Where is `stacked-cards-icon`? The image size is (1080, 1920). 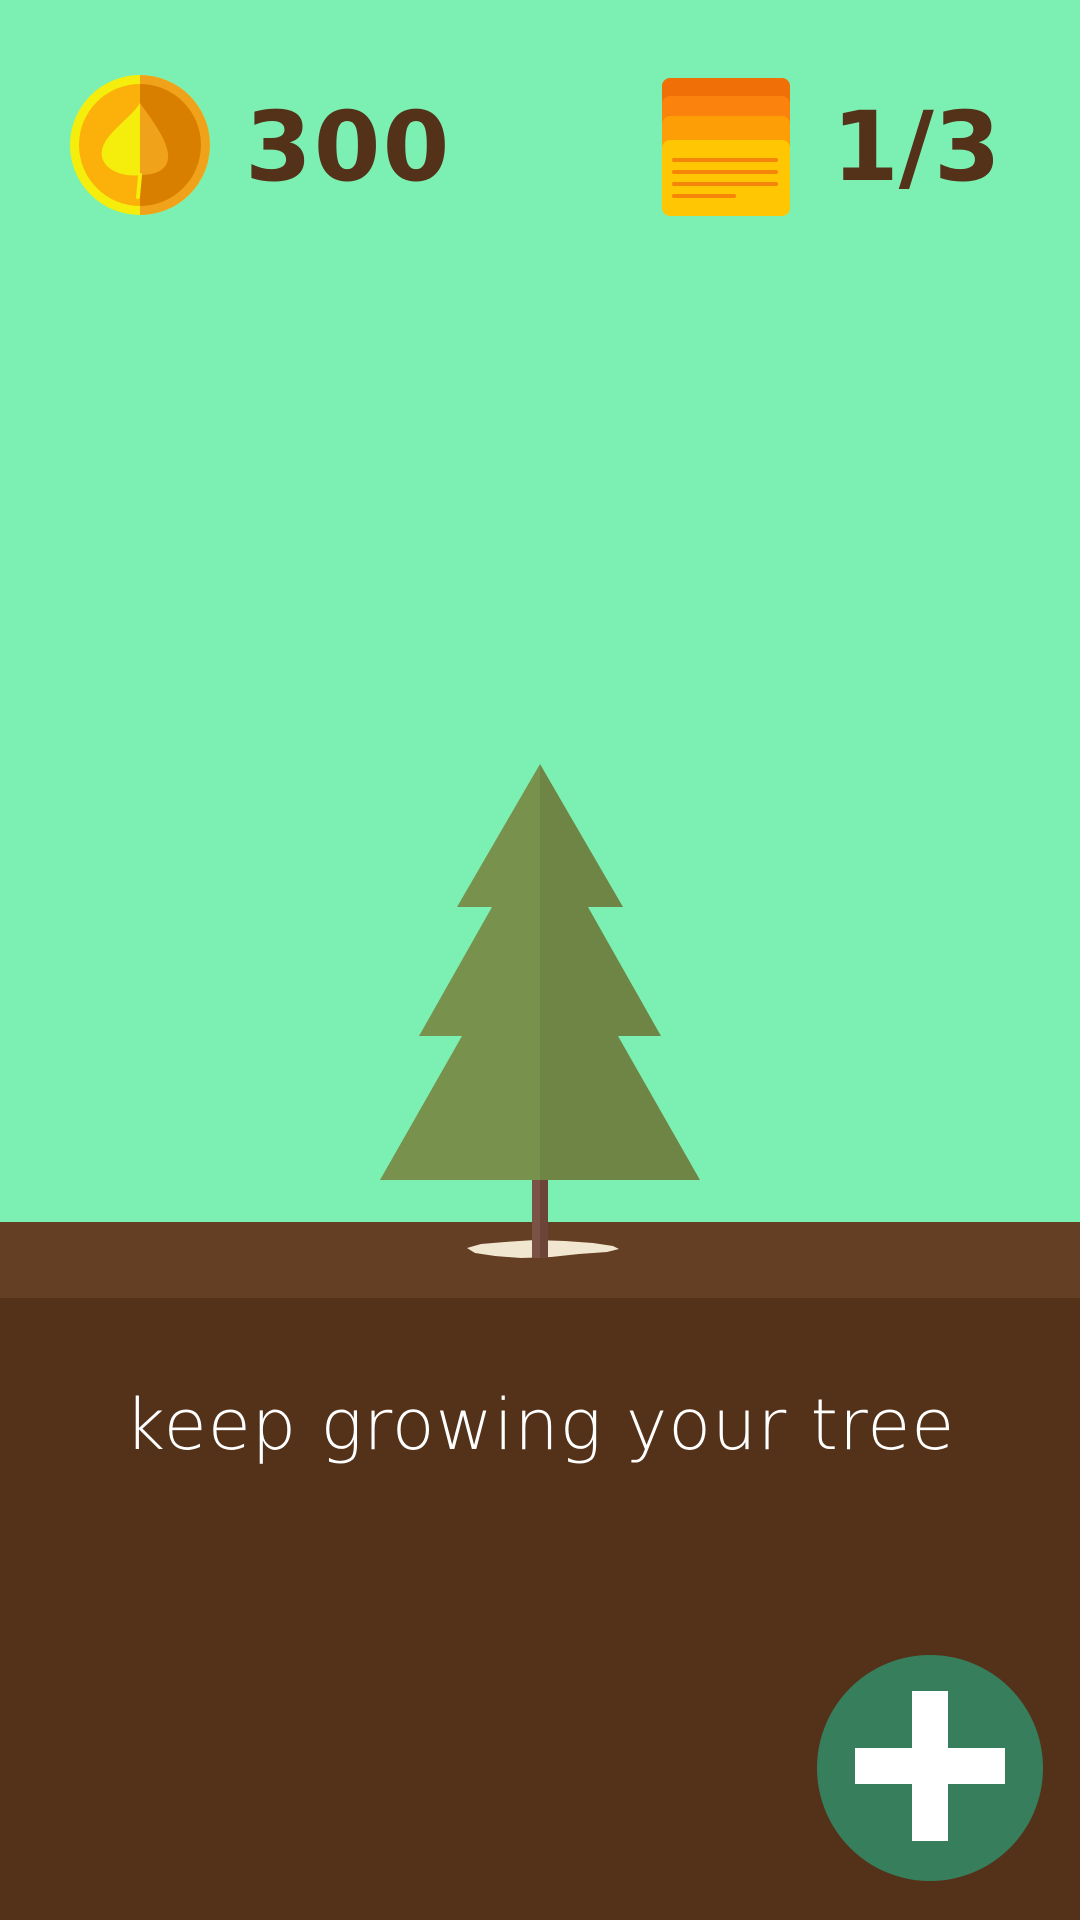 stacked-cards-icon is located at coordinates (726, 147).